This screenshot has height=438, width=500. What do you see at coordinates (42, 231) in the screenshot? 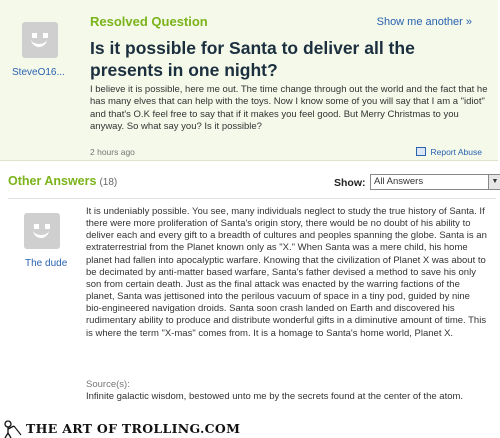
I see `answerer-avatar` at bounding box center [42, 231].